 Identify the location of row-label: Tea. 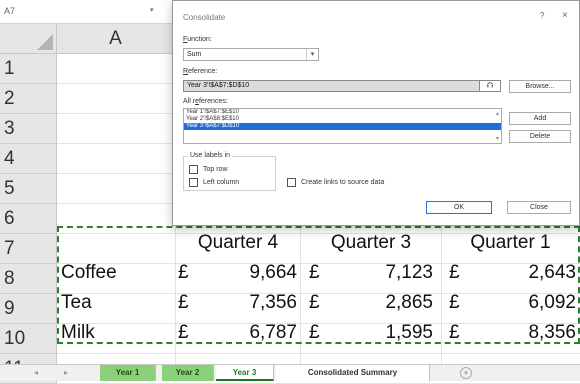
(76, 303).